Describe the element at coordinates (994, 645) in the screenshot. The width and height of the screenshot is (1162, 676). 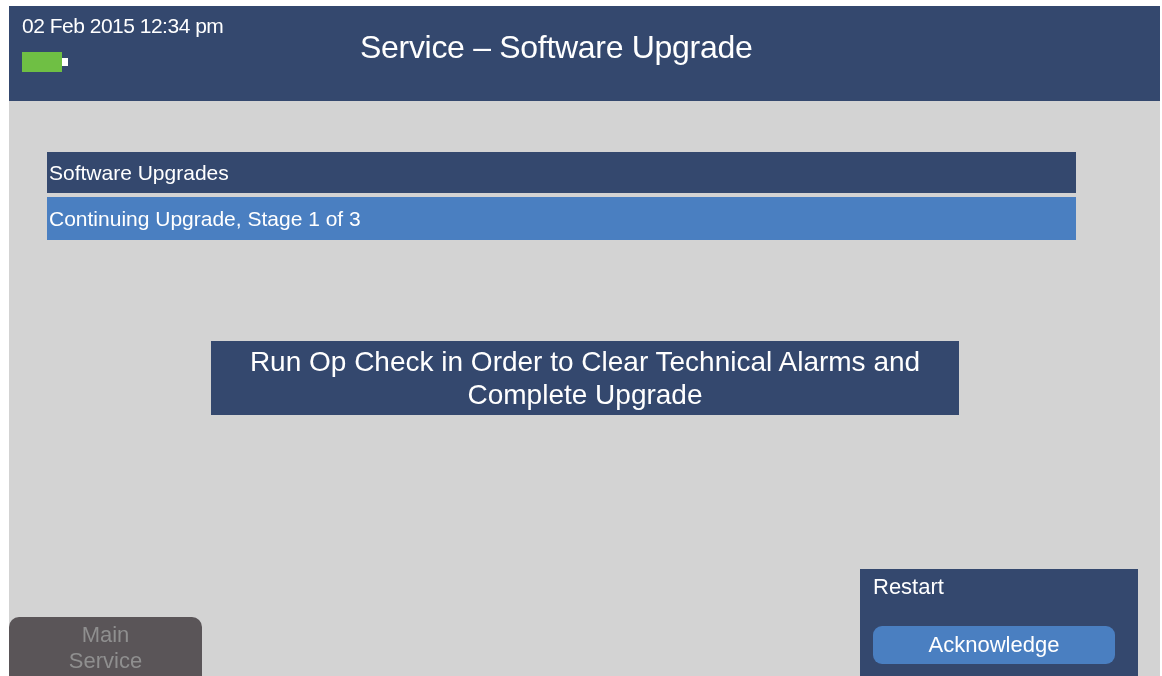
I see `acknowledge-button: Acknowledge` at that location.